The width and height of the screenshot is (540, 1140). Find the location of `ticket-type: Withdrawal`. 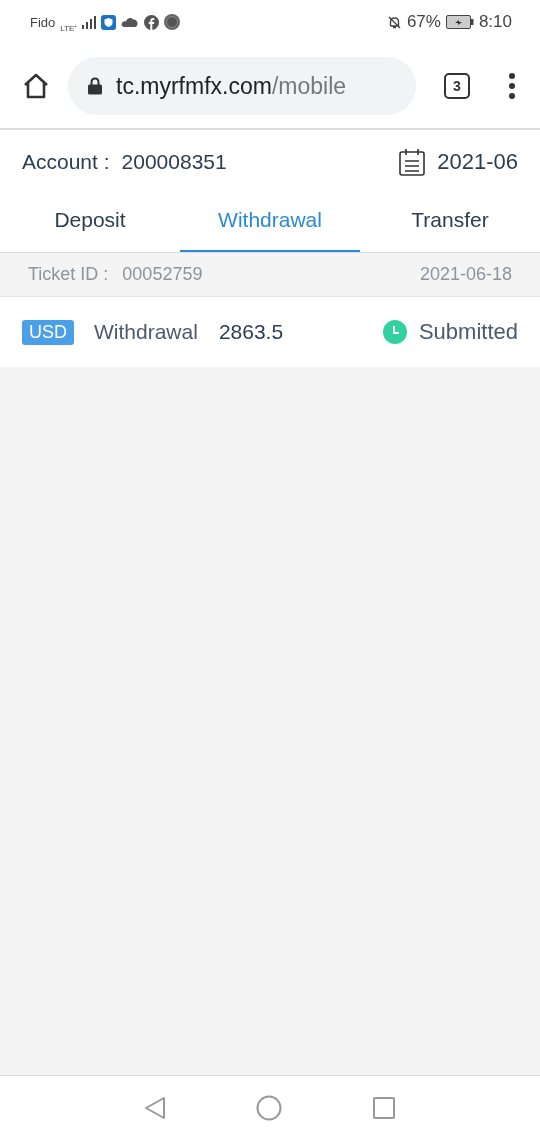

ticket-type: Withdrawal is located at coordinates (146, 332).